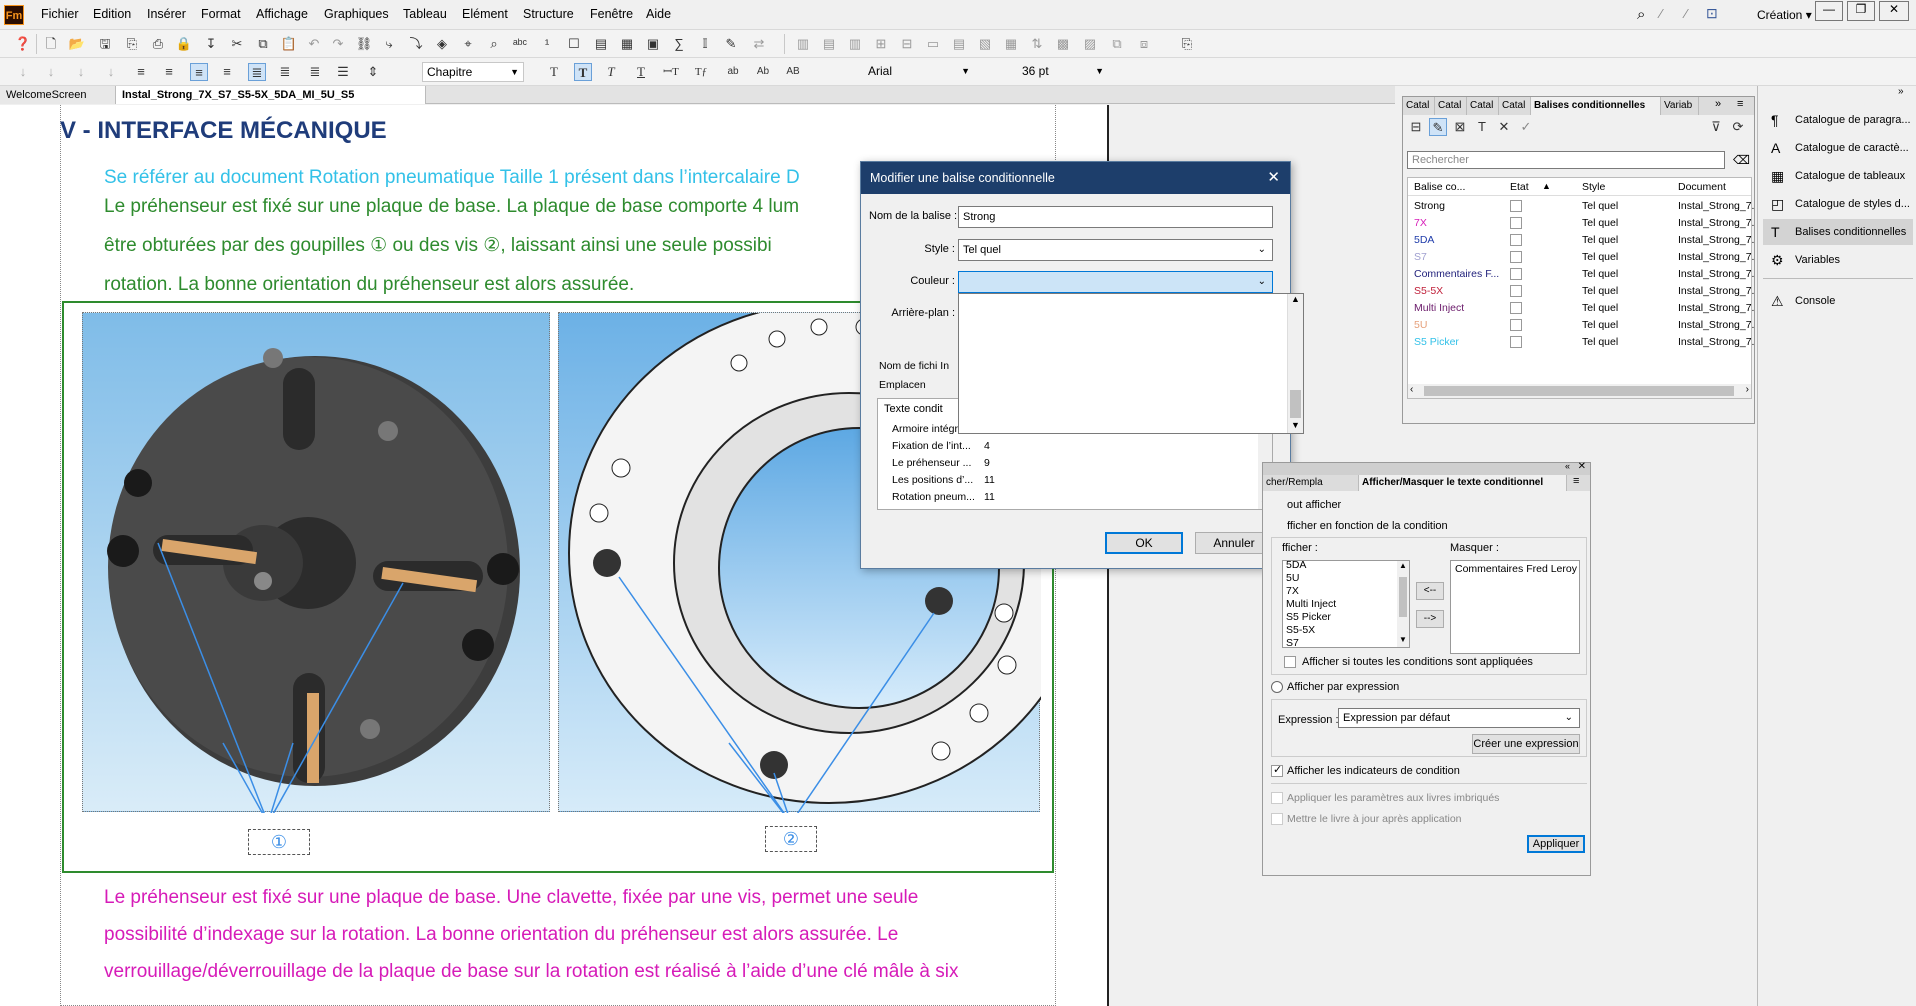 Image resolution: width=1916 pixels, height=1006 pixels. I want to click on scroll-thumb, so click(1403, 597).